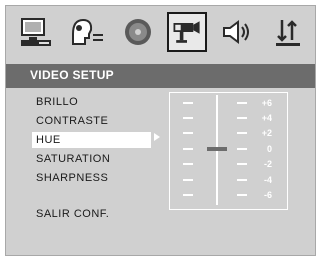 The height and width of the screenshot is (259, 321). What do you see at coordinates (269, 149) in the screenshot?
I see `slider-tick-label: 0` at bounding box center [269, 149].